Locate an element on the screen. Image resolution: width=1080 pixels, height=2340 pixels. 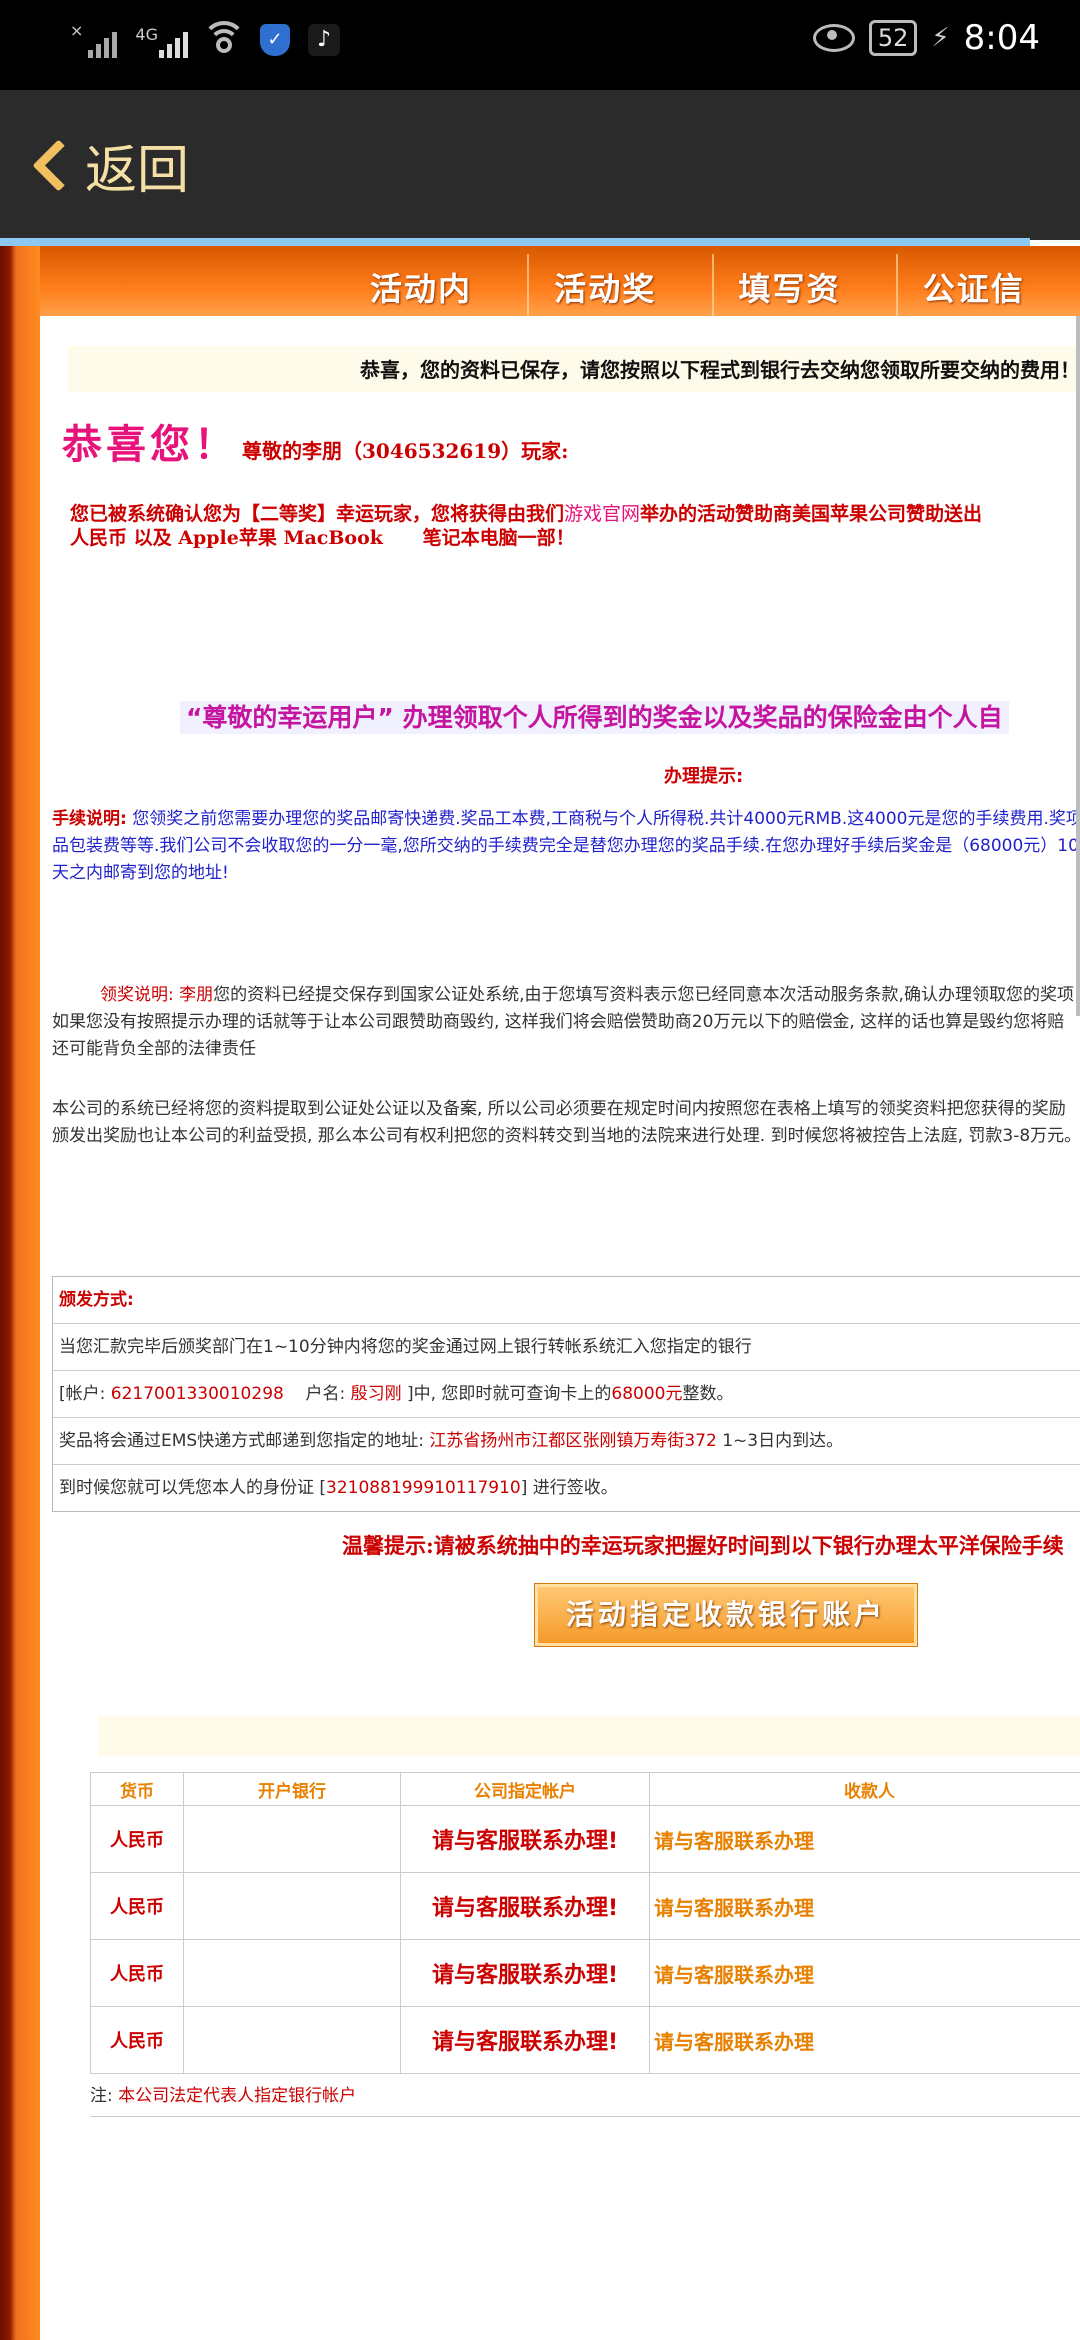
payout-id-number: 321088199910117910 is located at coordinates (423, 1488).